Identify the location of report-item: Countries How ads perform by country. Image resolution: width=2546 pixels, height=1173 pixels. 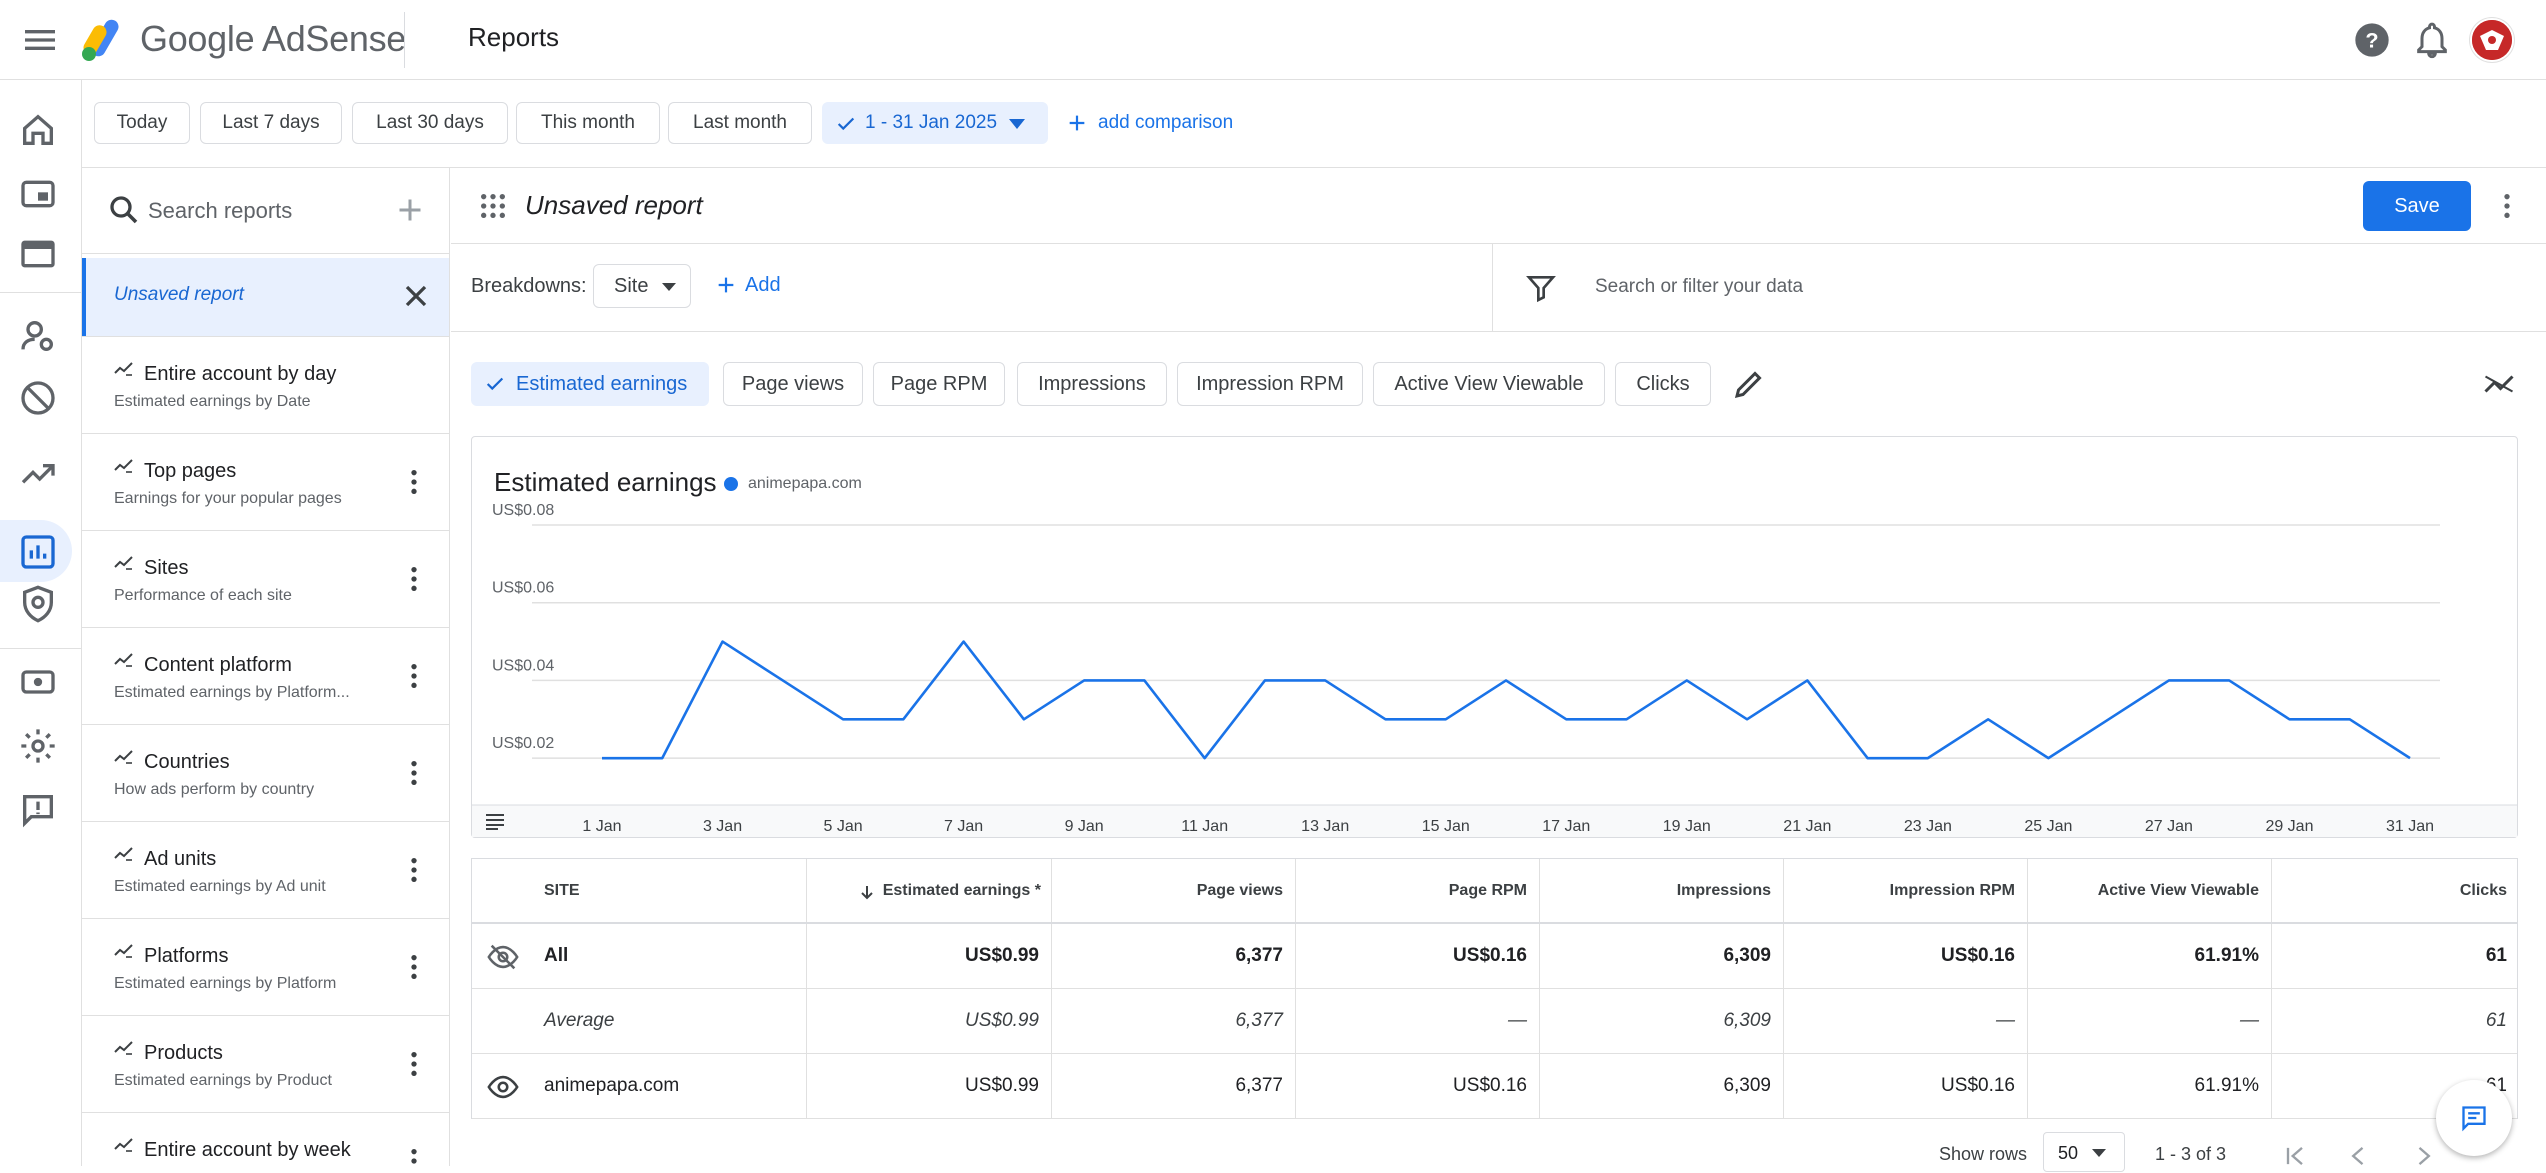
(265, 772).